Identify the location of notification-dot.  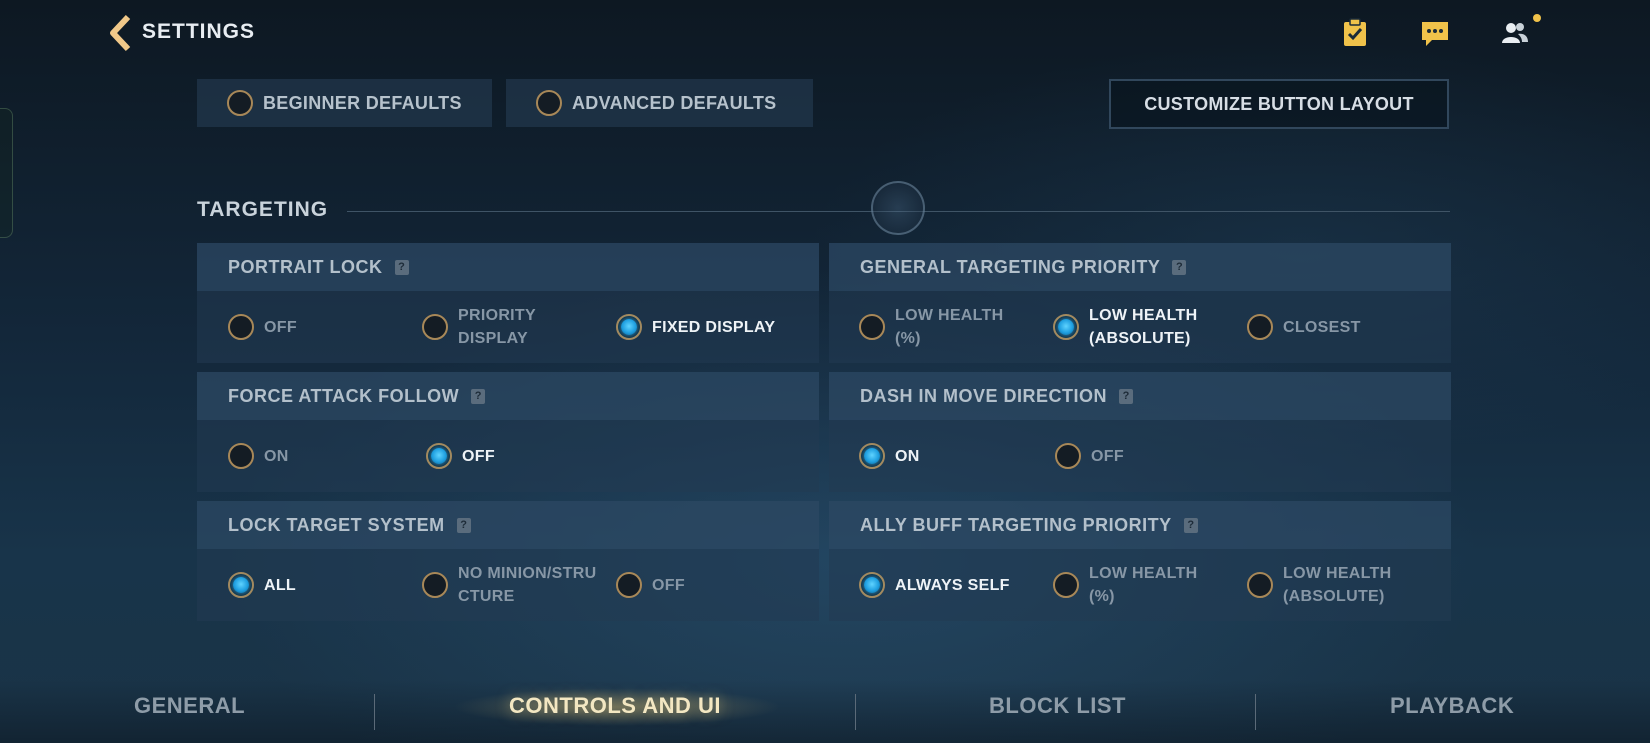
(1537, 18).